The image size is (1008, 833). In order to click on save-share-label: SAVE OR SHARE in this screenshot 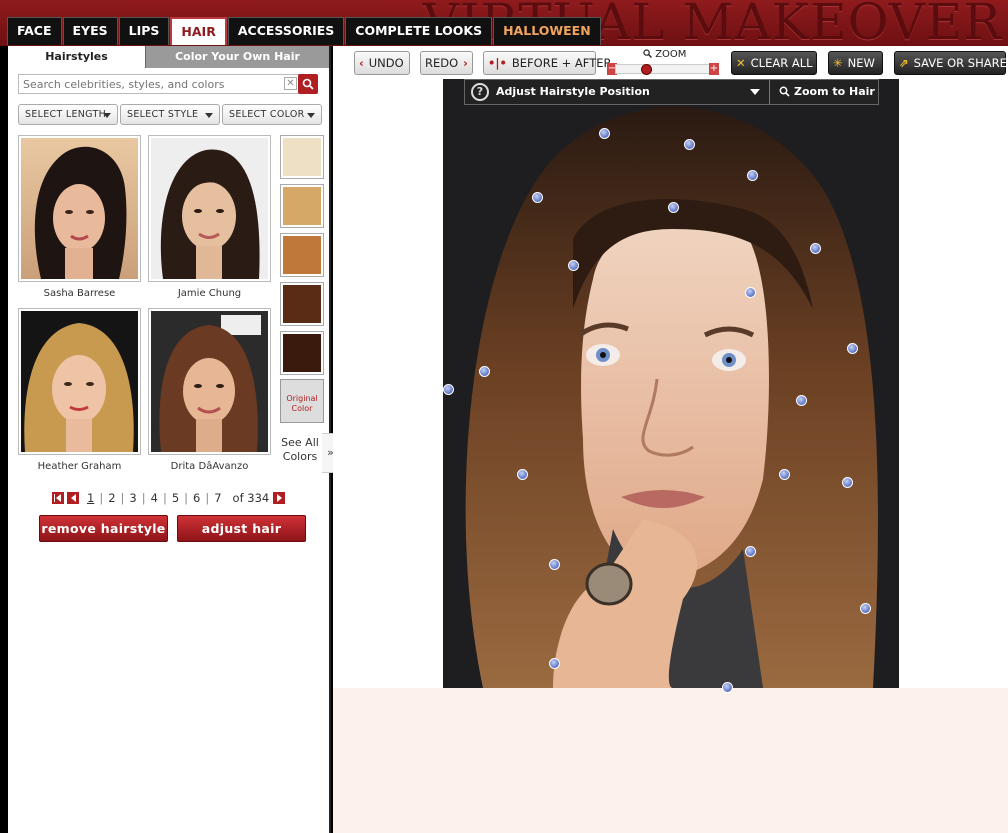, I will do `click(960, 63)`.